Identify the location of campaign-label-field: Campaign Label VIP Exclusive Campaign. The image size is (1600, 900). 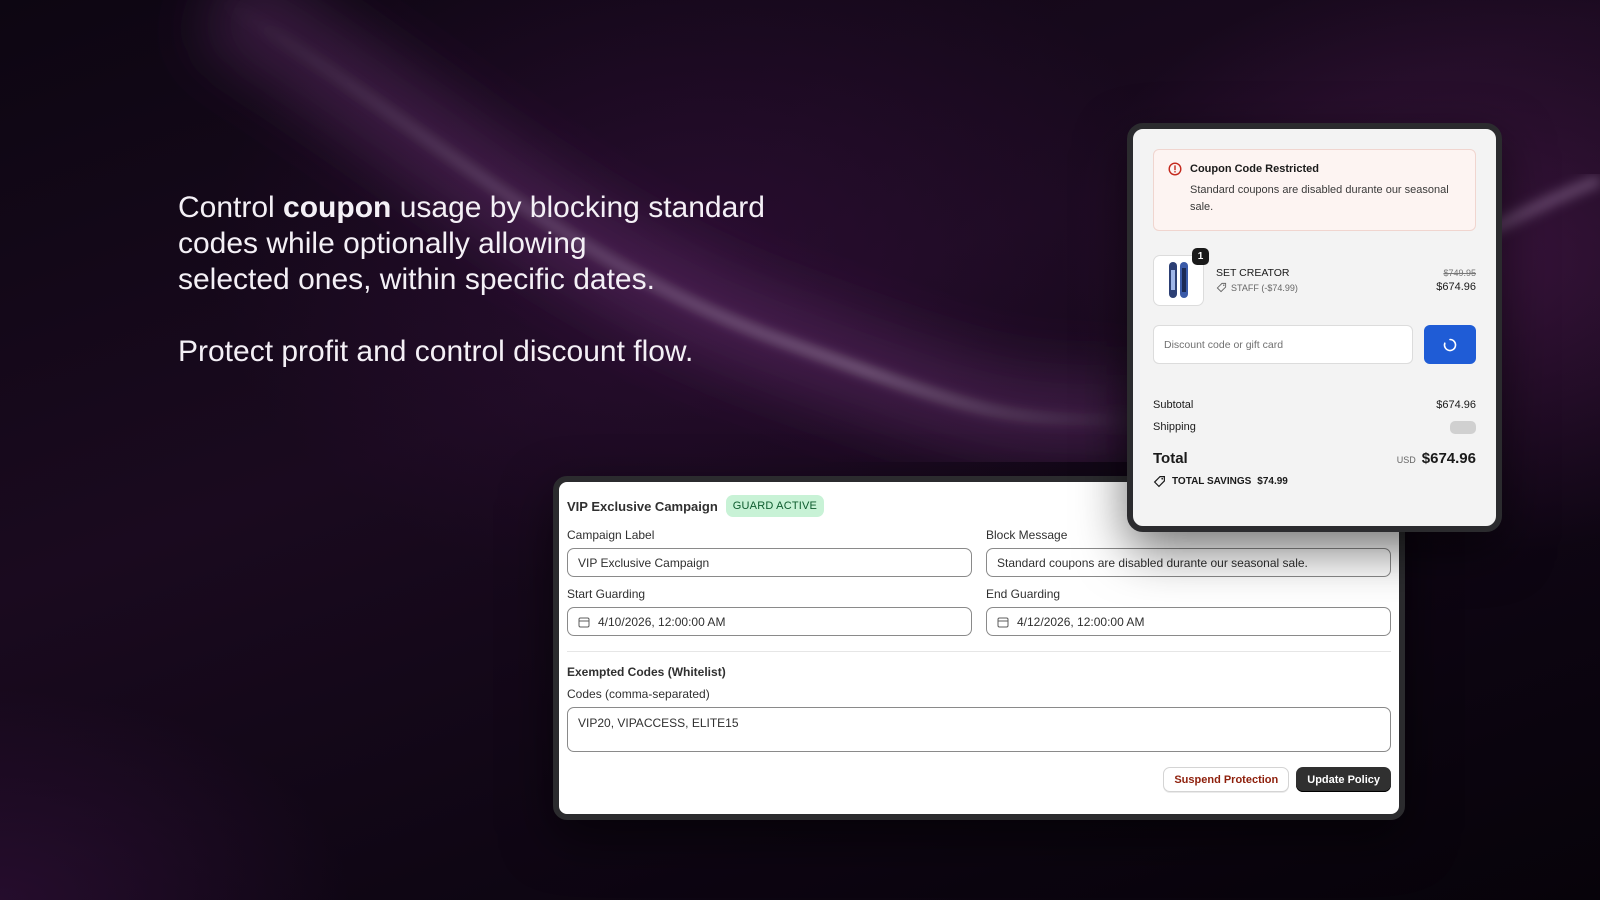
(769, 552).